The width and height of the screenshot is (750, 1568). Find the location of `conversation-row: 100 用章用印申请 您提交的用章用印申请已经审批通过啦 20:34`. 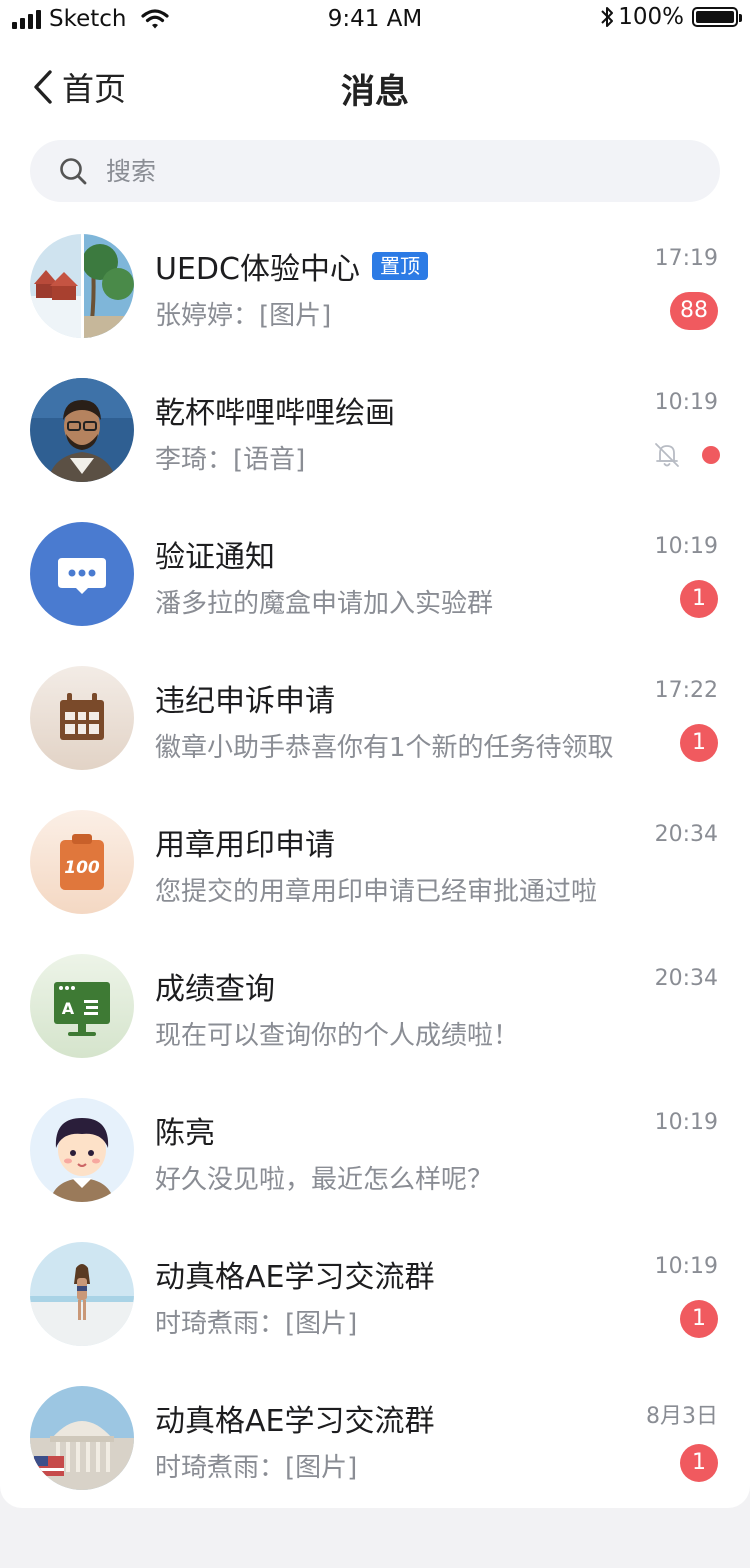

conversation-row: 100 用章用印申请 您提交的用章用印申请已经审批通过啦 20:34 is located at coordinates (375, 862).